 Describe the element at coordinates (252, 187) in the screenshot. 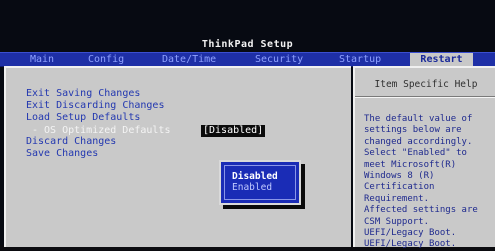

I see `popup-option-enabled: Enabled` at that location.